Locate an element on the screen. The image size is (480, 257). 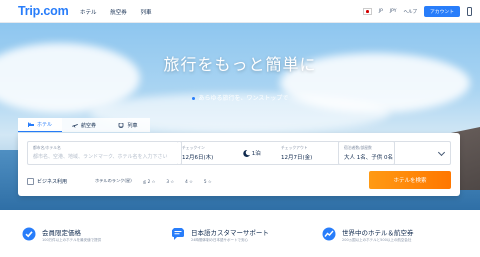
tab-trains: 列車 is located at coordinates (128, 125).